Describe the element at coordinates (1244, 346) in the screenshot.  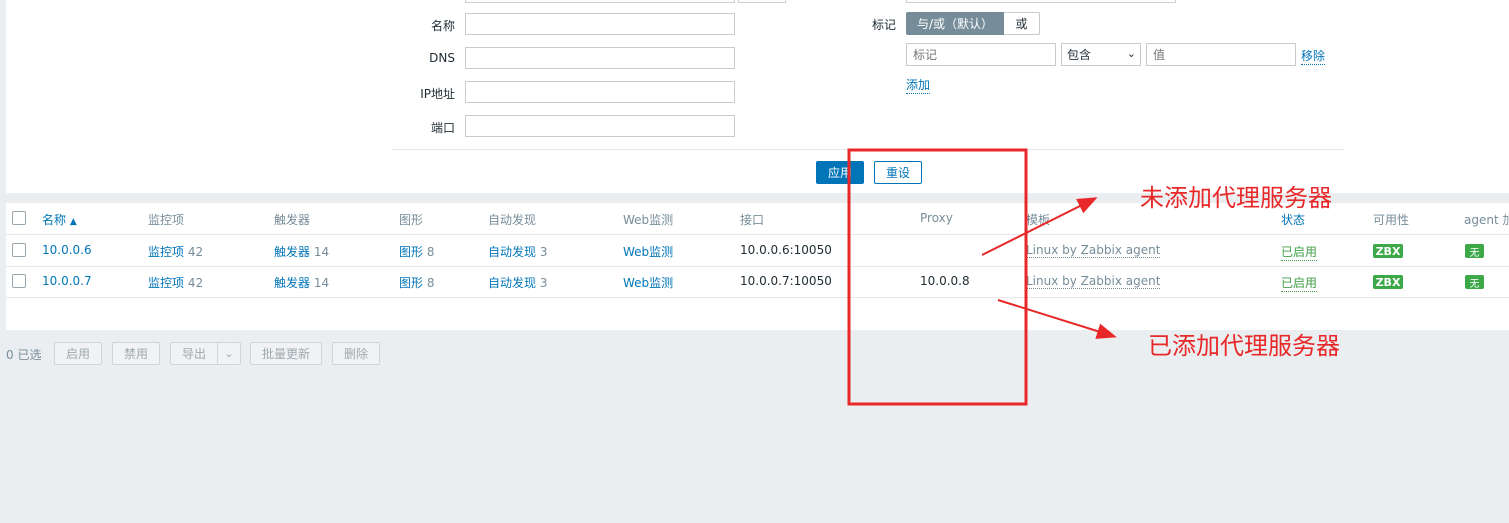
I see `annotation-with-proxy-text: 已添加代理服务器` at that location.